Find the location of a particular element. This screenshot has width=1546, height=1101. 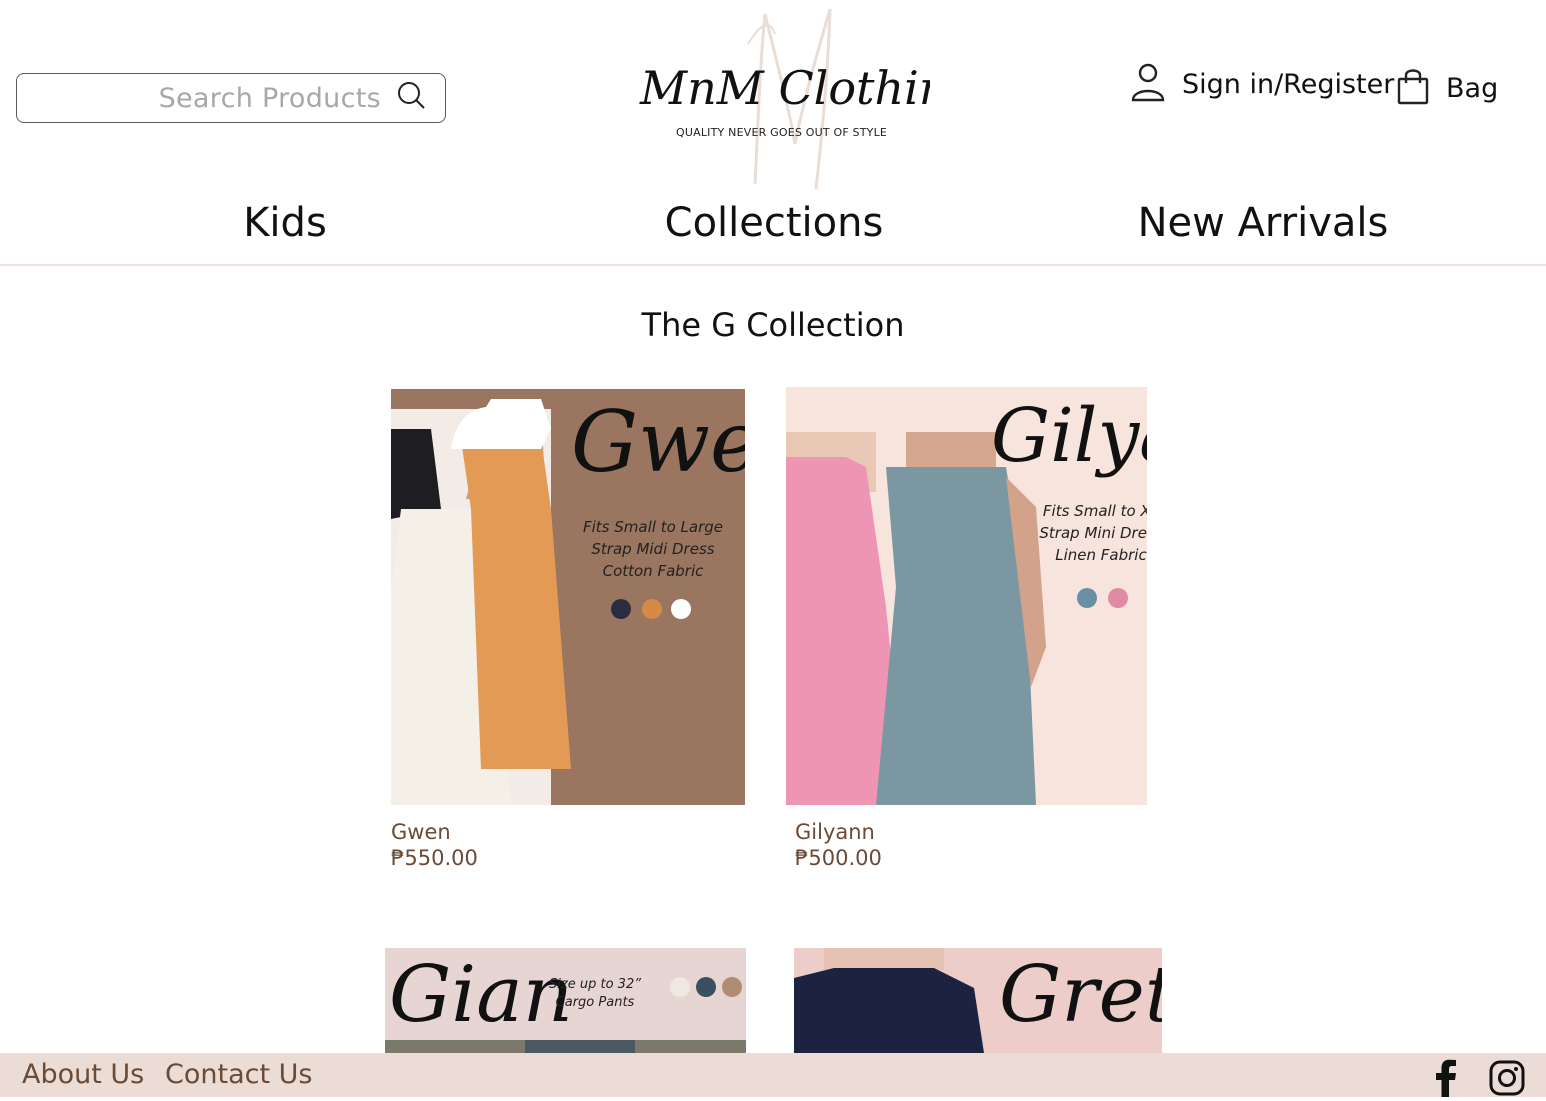

product-image-gian: Gian Size up to 32” Cargo Pants is located at coordinates (565, 1000).